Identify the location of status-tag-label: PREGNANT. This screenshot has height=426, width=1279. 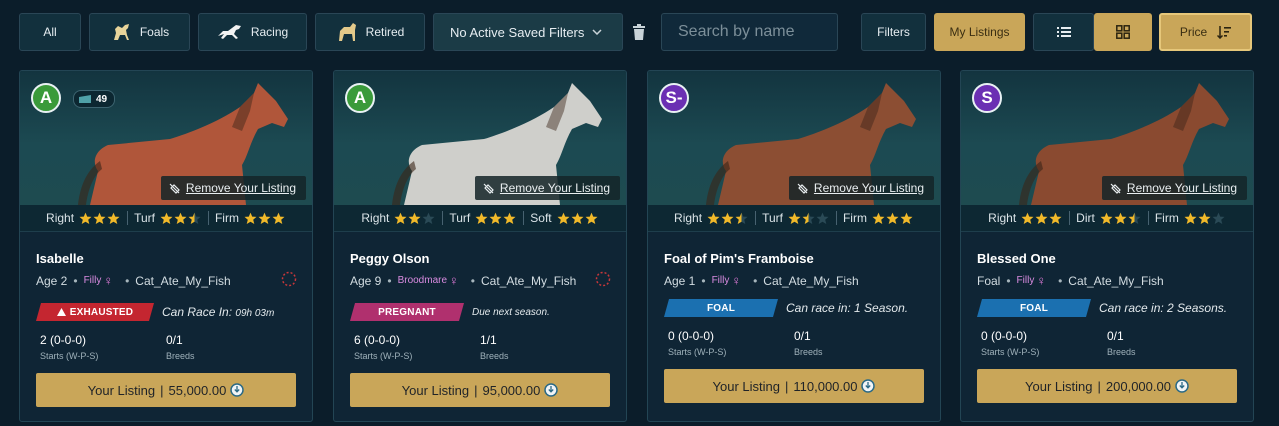
(407, 312).